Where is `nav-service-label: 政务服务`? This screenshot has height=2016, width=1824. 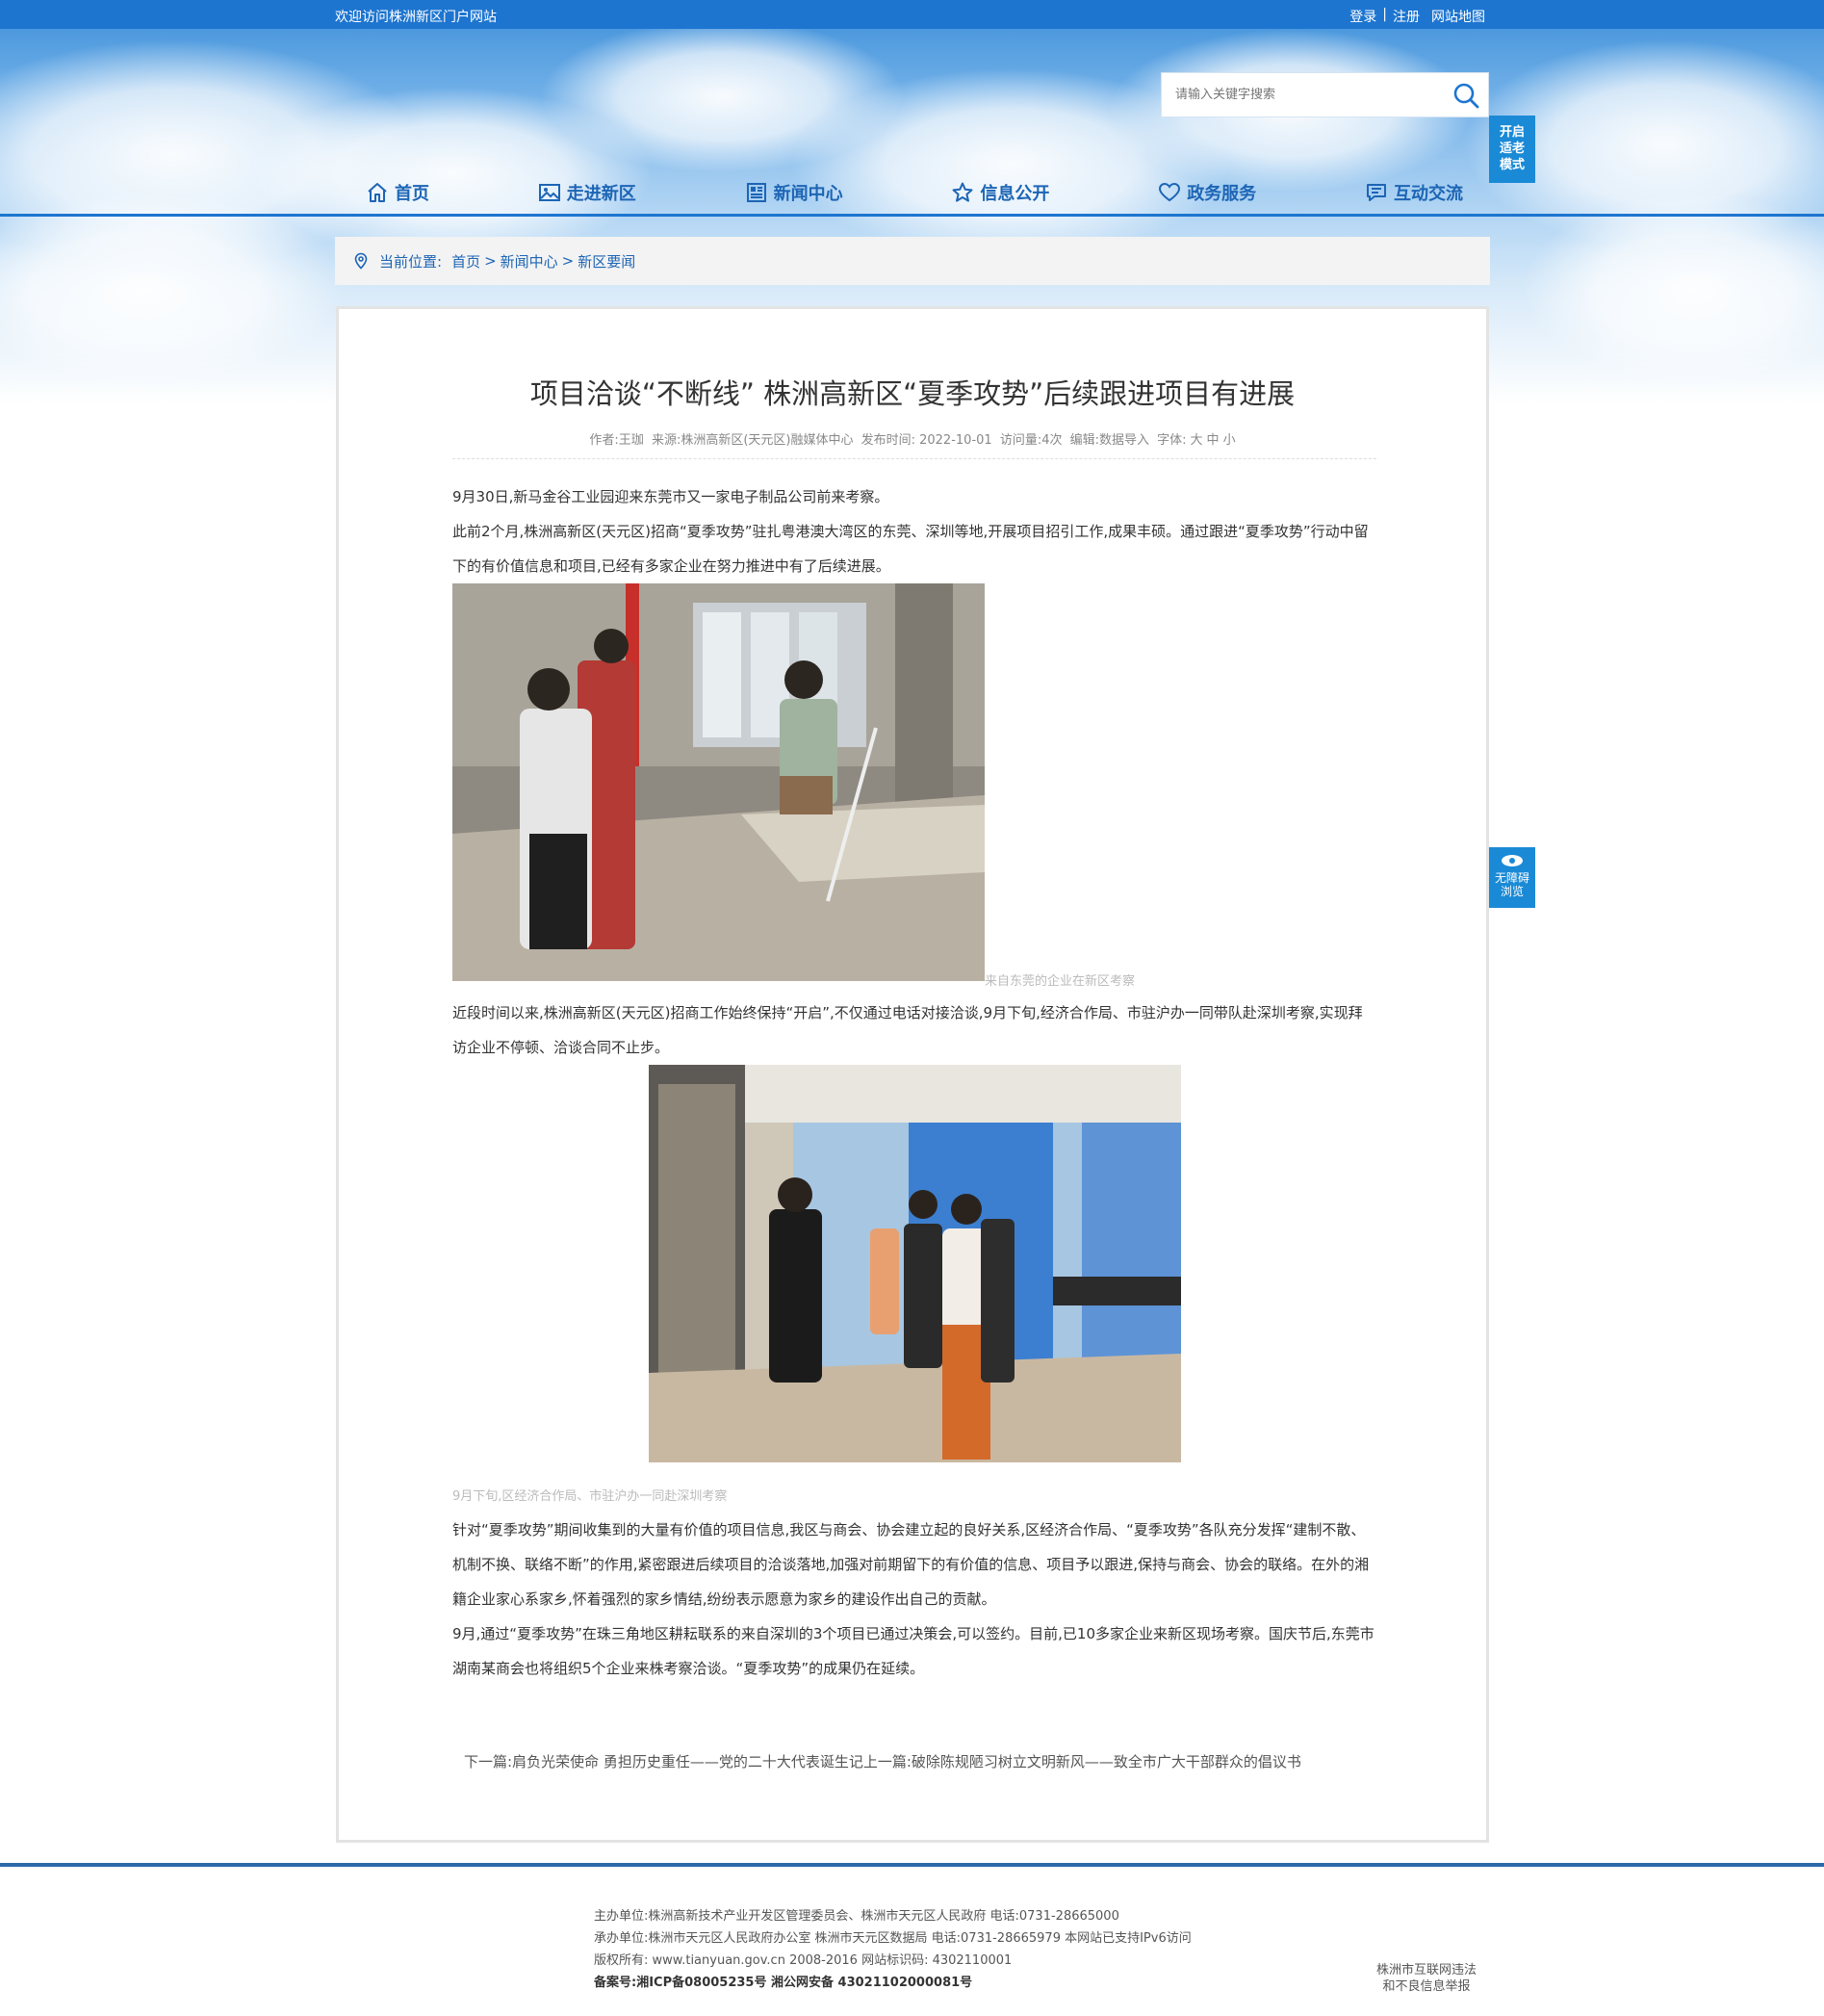
nav-service-label: 政务服务 is located at coordinates (1222, 194).